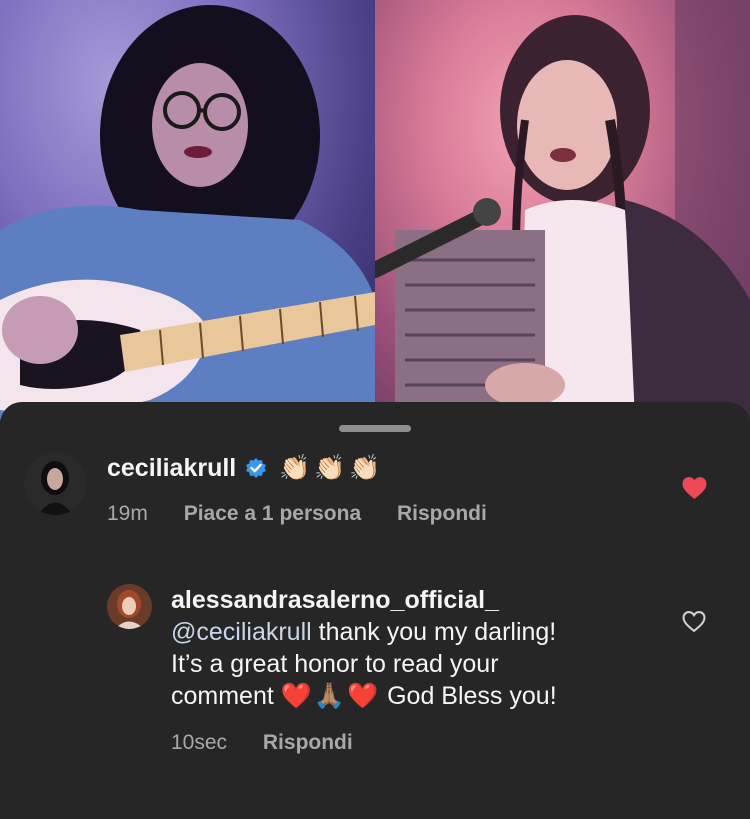 This screenshot has width=750, height=819. Describe the element at coordinates (226, 696) in the screenshot. I see `comment-text-part: comment` at that location.